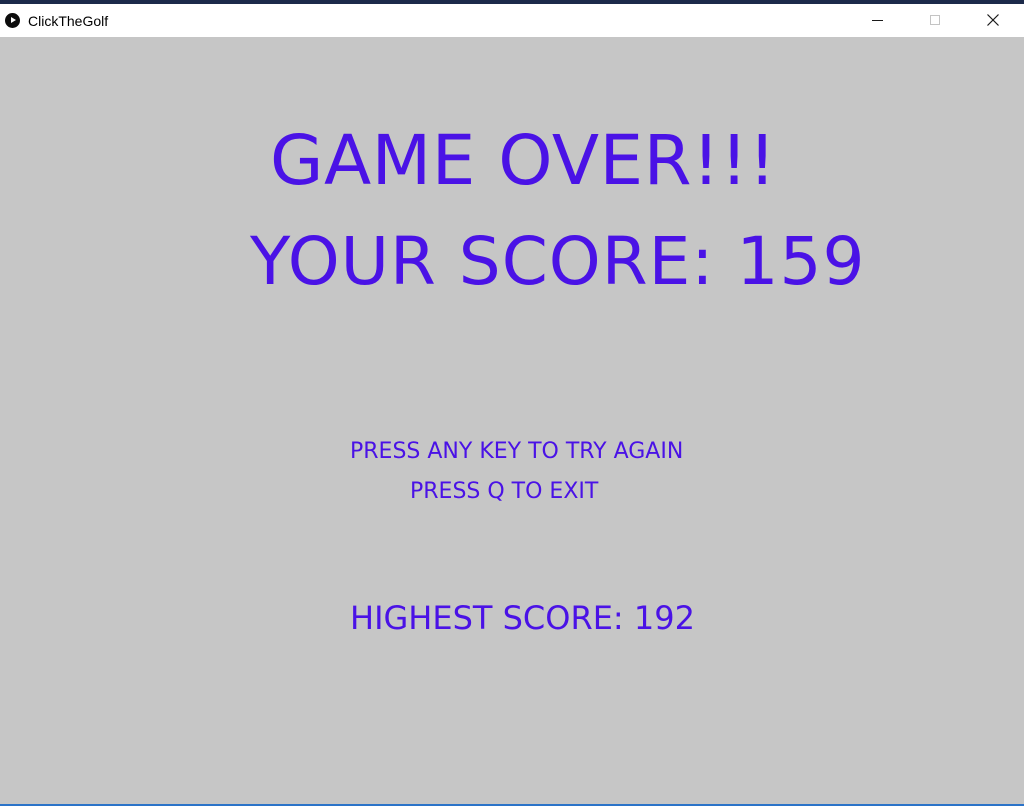  Describe the element at coordinates (504, 491) in the screenshot. I see `exit-instruction: PRESS Q TO EXIT` at that location.